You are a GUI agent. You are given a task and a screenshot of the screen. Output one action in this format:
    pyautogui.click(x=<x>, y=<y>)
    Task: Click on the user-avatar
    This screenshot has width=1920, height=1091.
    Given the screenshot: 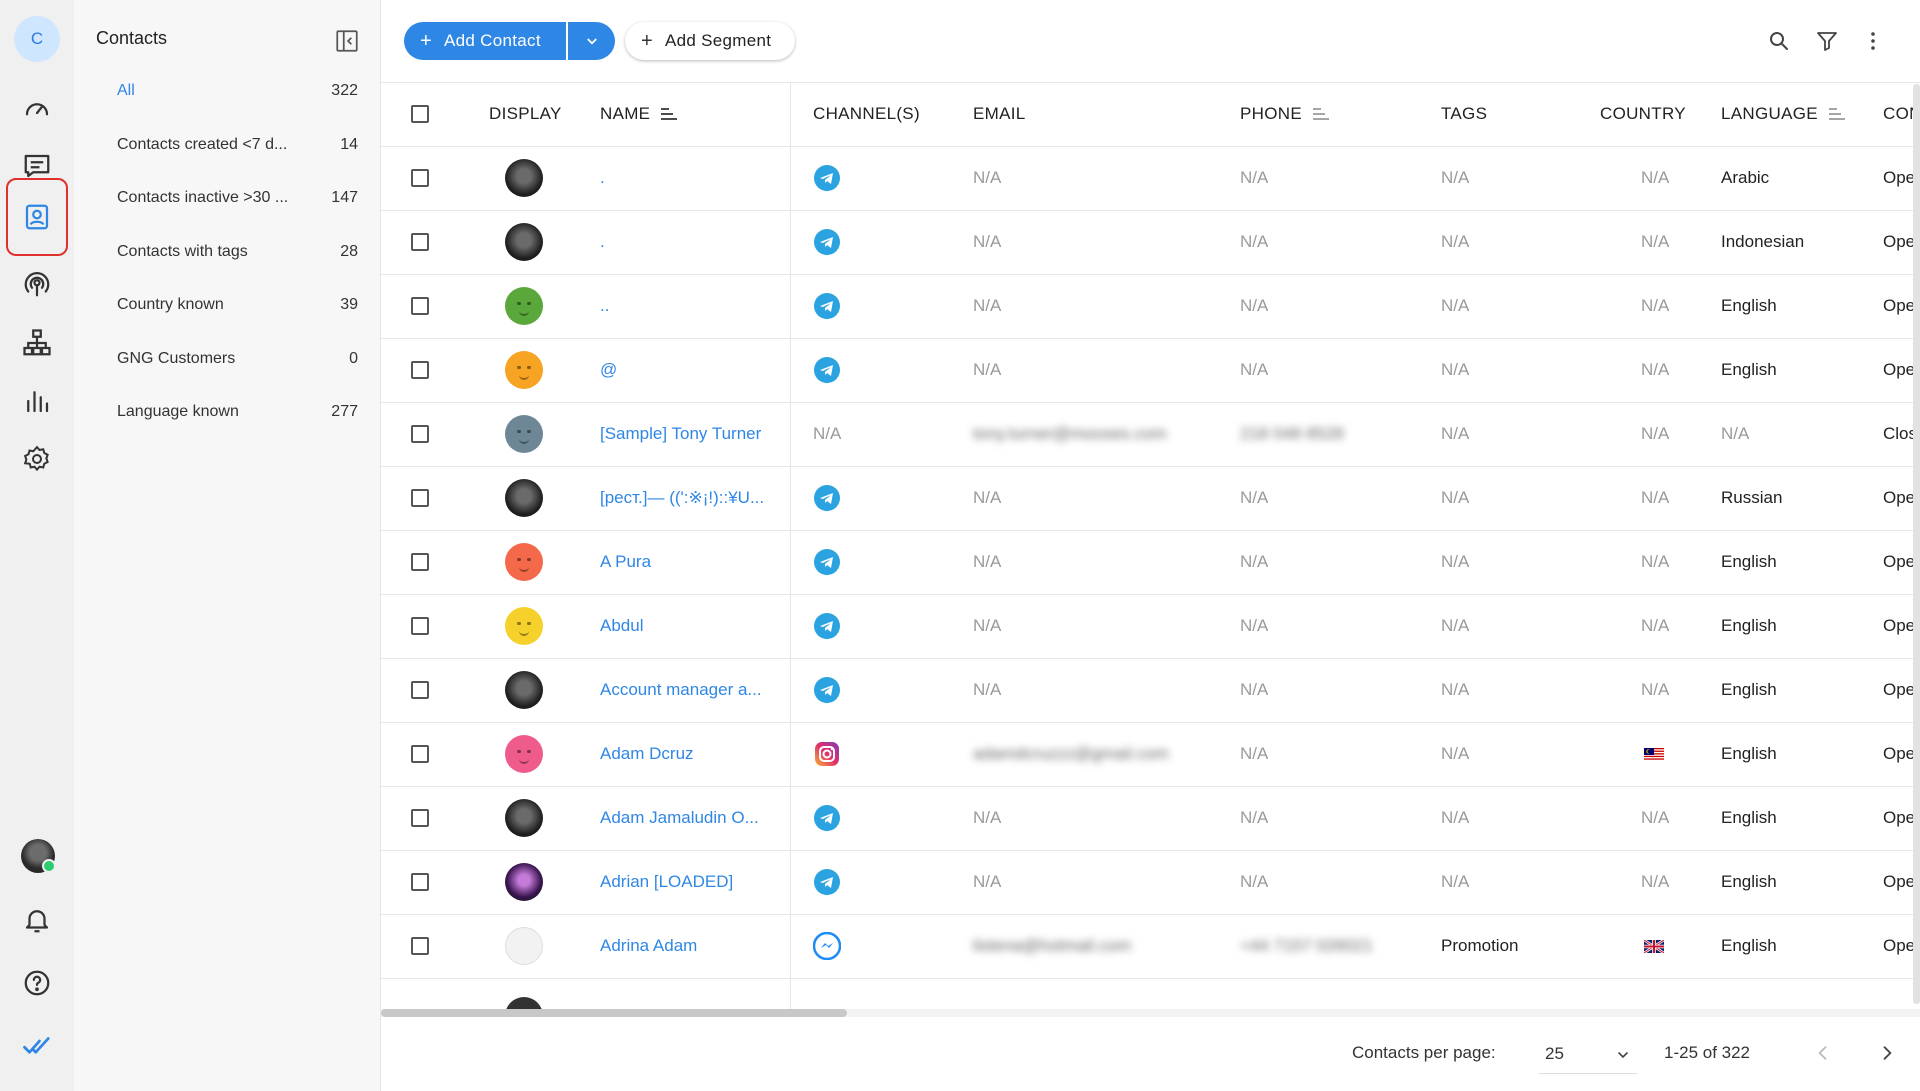 What is the action you would take?
    pyautogui.click(x=38, y=856)
    